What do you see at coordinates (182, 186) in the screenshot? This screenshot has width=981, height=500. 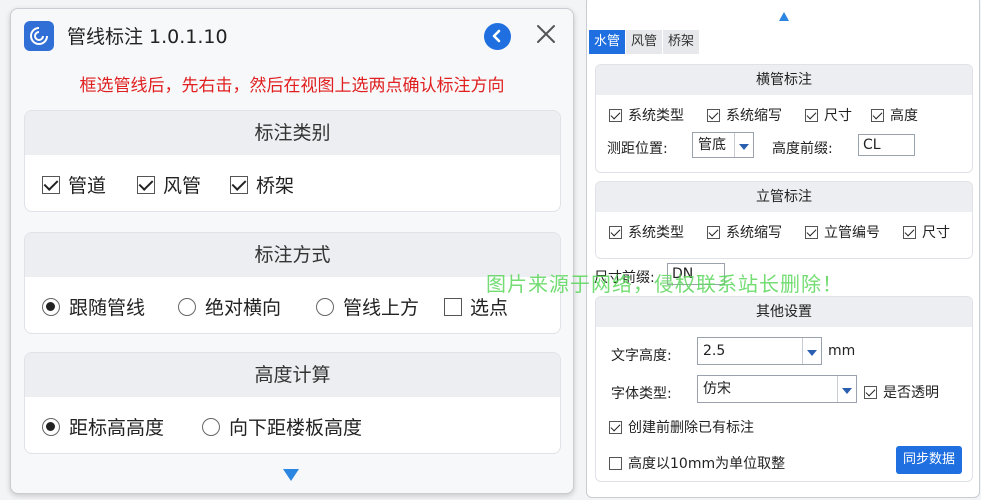 I see `option-label: 风管` at bounding box center [182, 186].